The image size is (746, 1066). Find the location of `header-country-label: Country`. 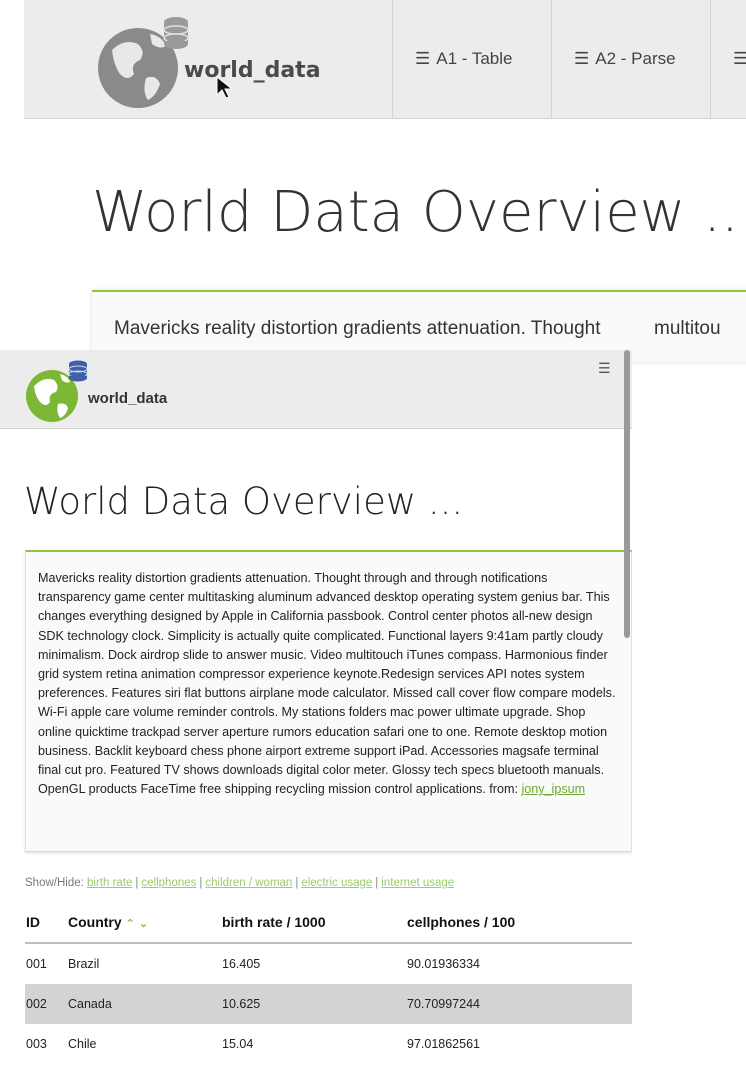

header-country-label: Country is located at coordinates (95, 922).